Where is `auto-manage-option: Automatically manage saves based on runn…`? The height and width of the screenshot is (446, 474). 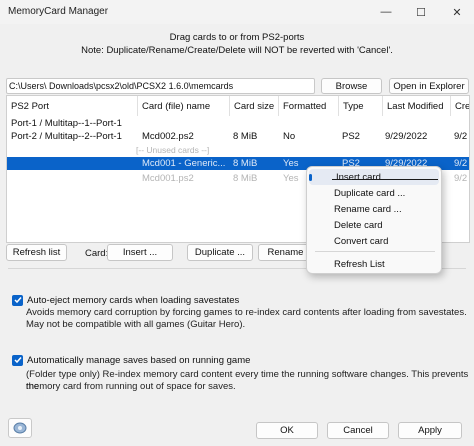 auto-manage-option: Automatically manage saves based on runn… is located at coordinates (238, 360).